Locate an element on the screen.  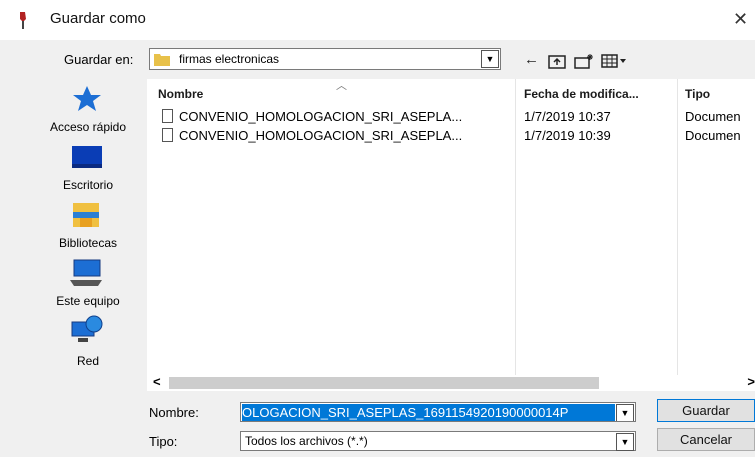
file-type-label: Tipo: is located at coordinates (163, 441).